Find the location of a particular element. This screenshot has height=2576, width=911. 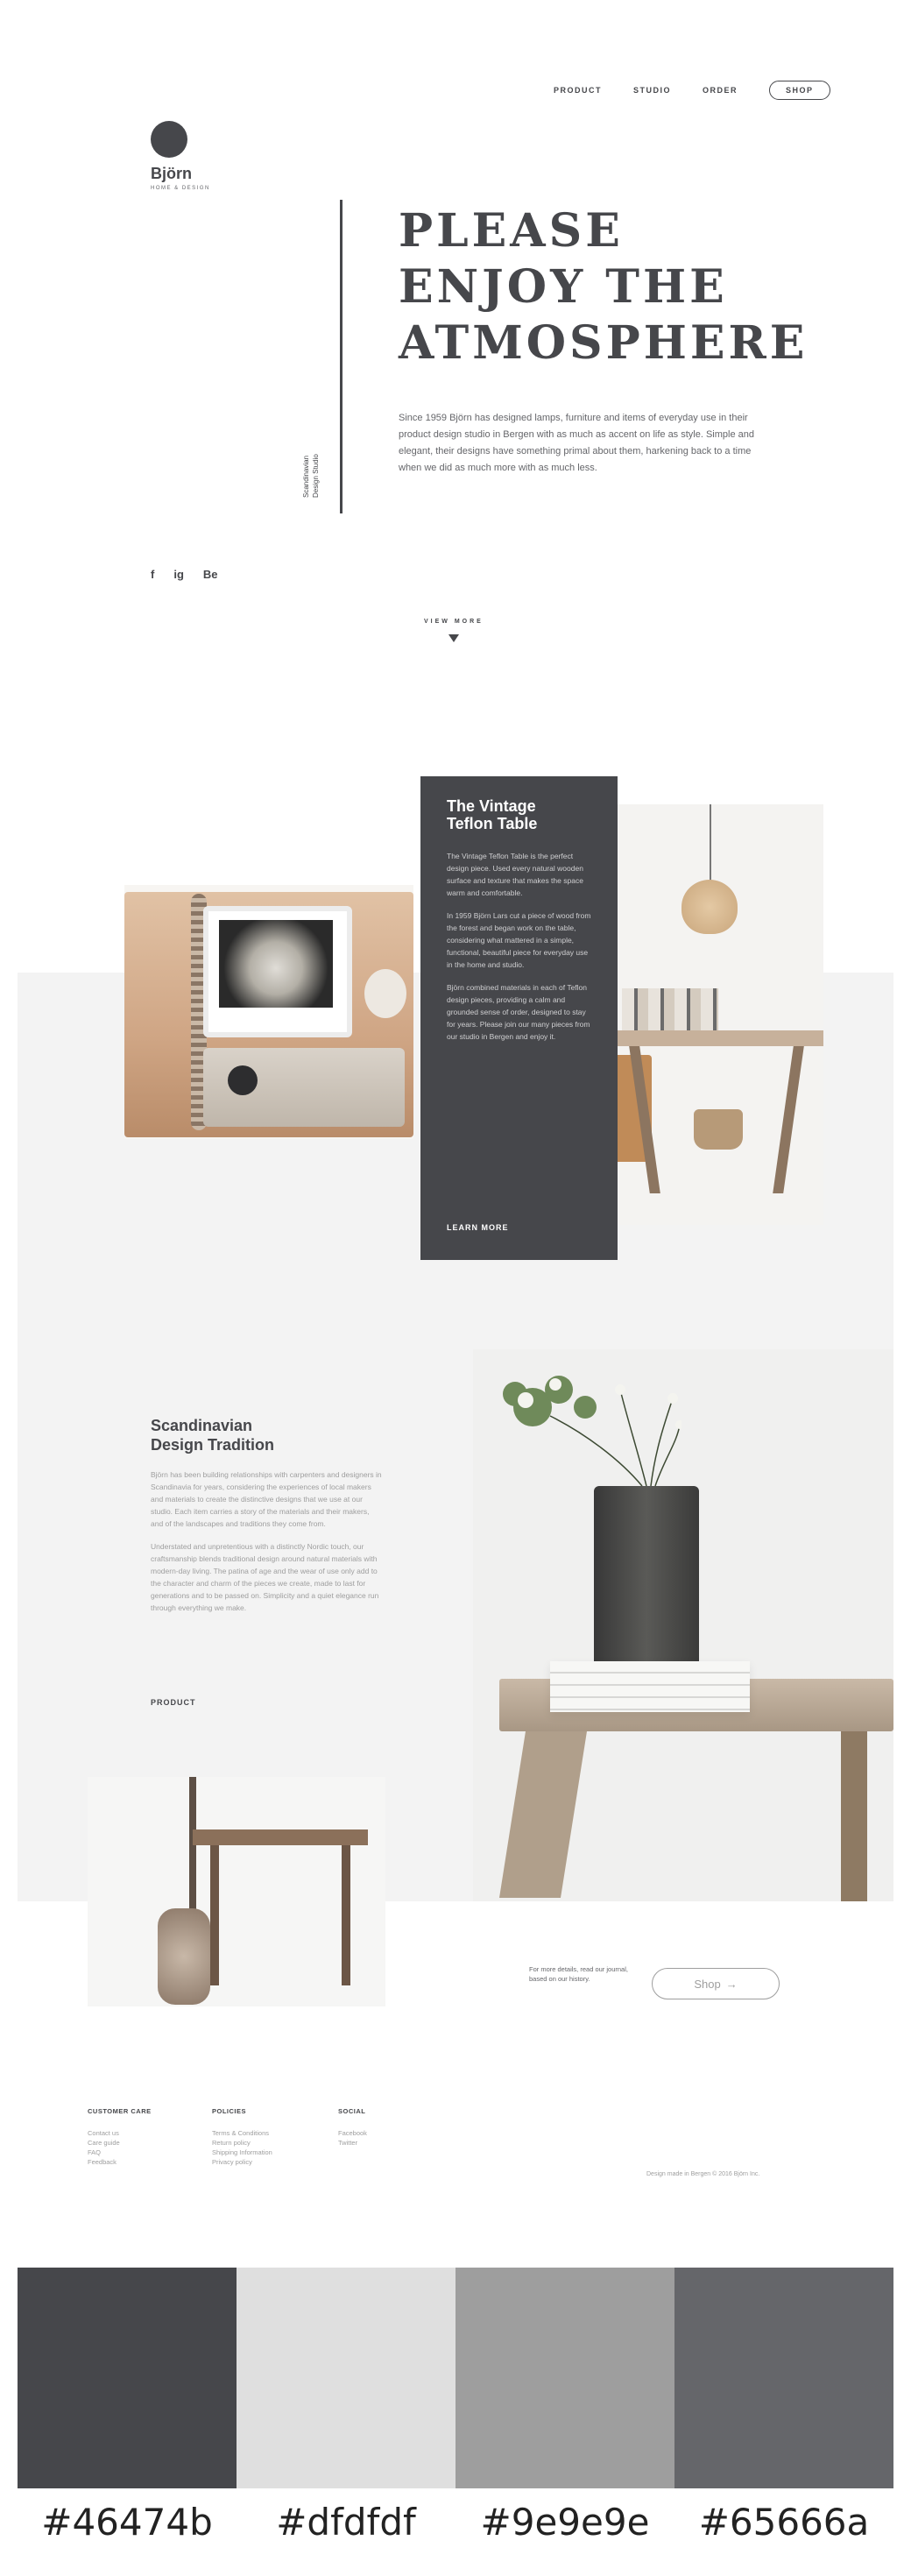

dark-knob is located at coordinates (243, 1080).